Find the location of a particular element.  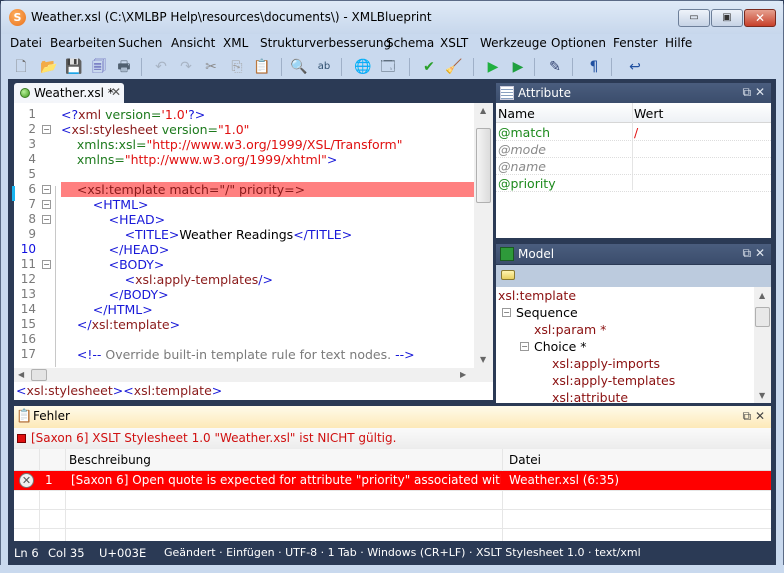

save-icon: 💾 is located at coordinates (74, 67).